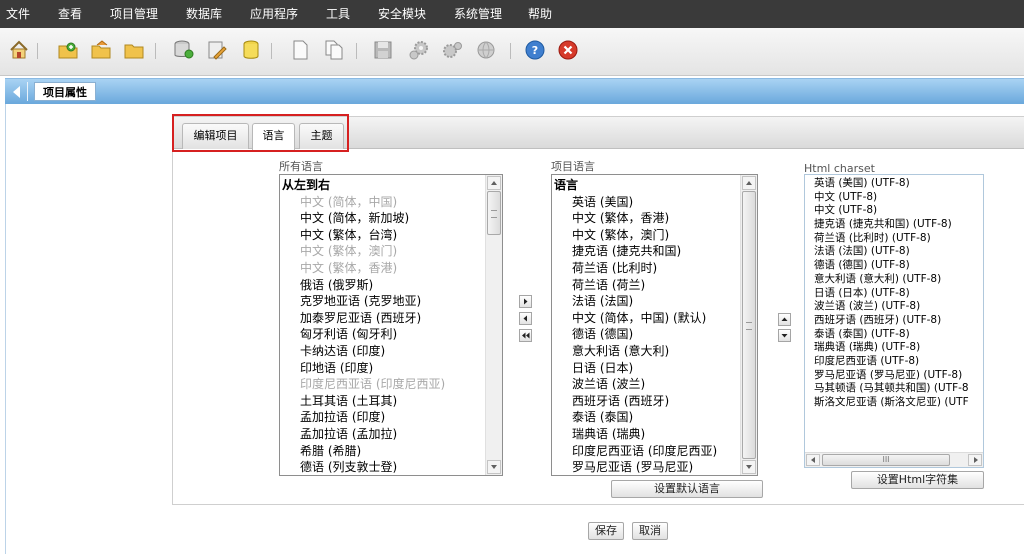 The width and height of the screenshot is (1024, 554). Describe the element at coordinates (212, 14) in the screenshot. I see `menu-database: 数据库` at that location.